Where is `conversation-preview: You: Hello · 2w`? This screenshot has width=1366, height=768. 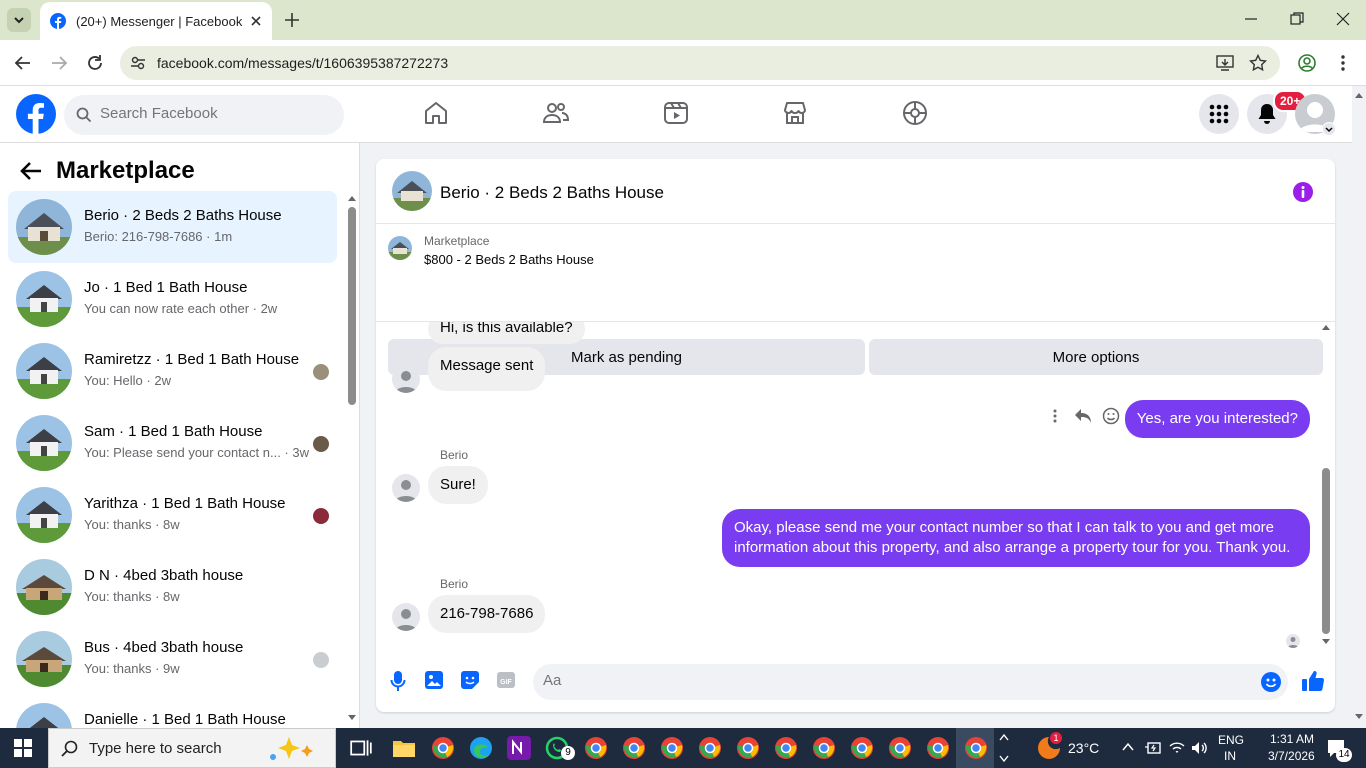
conversation-preview: You: Hello · 2w is located at coordinates (127, 380).